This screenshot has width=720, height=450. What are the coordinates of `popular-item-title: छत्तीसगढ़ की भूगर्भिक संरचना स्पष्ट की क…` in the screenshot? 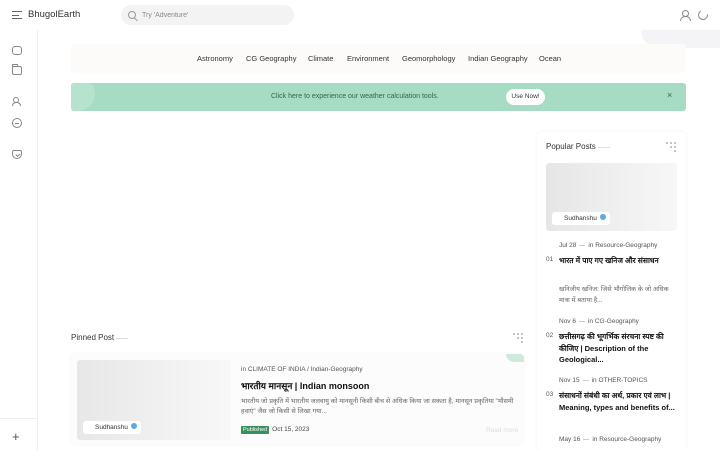 It's located at (619, 348).